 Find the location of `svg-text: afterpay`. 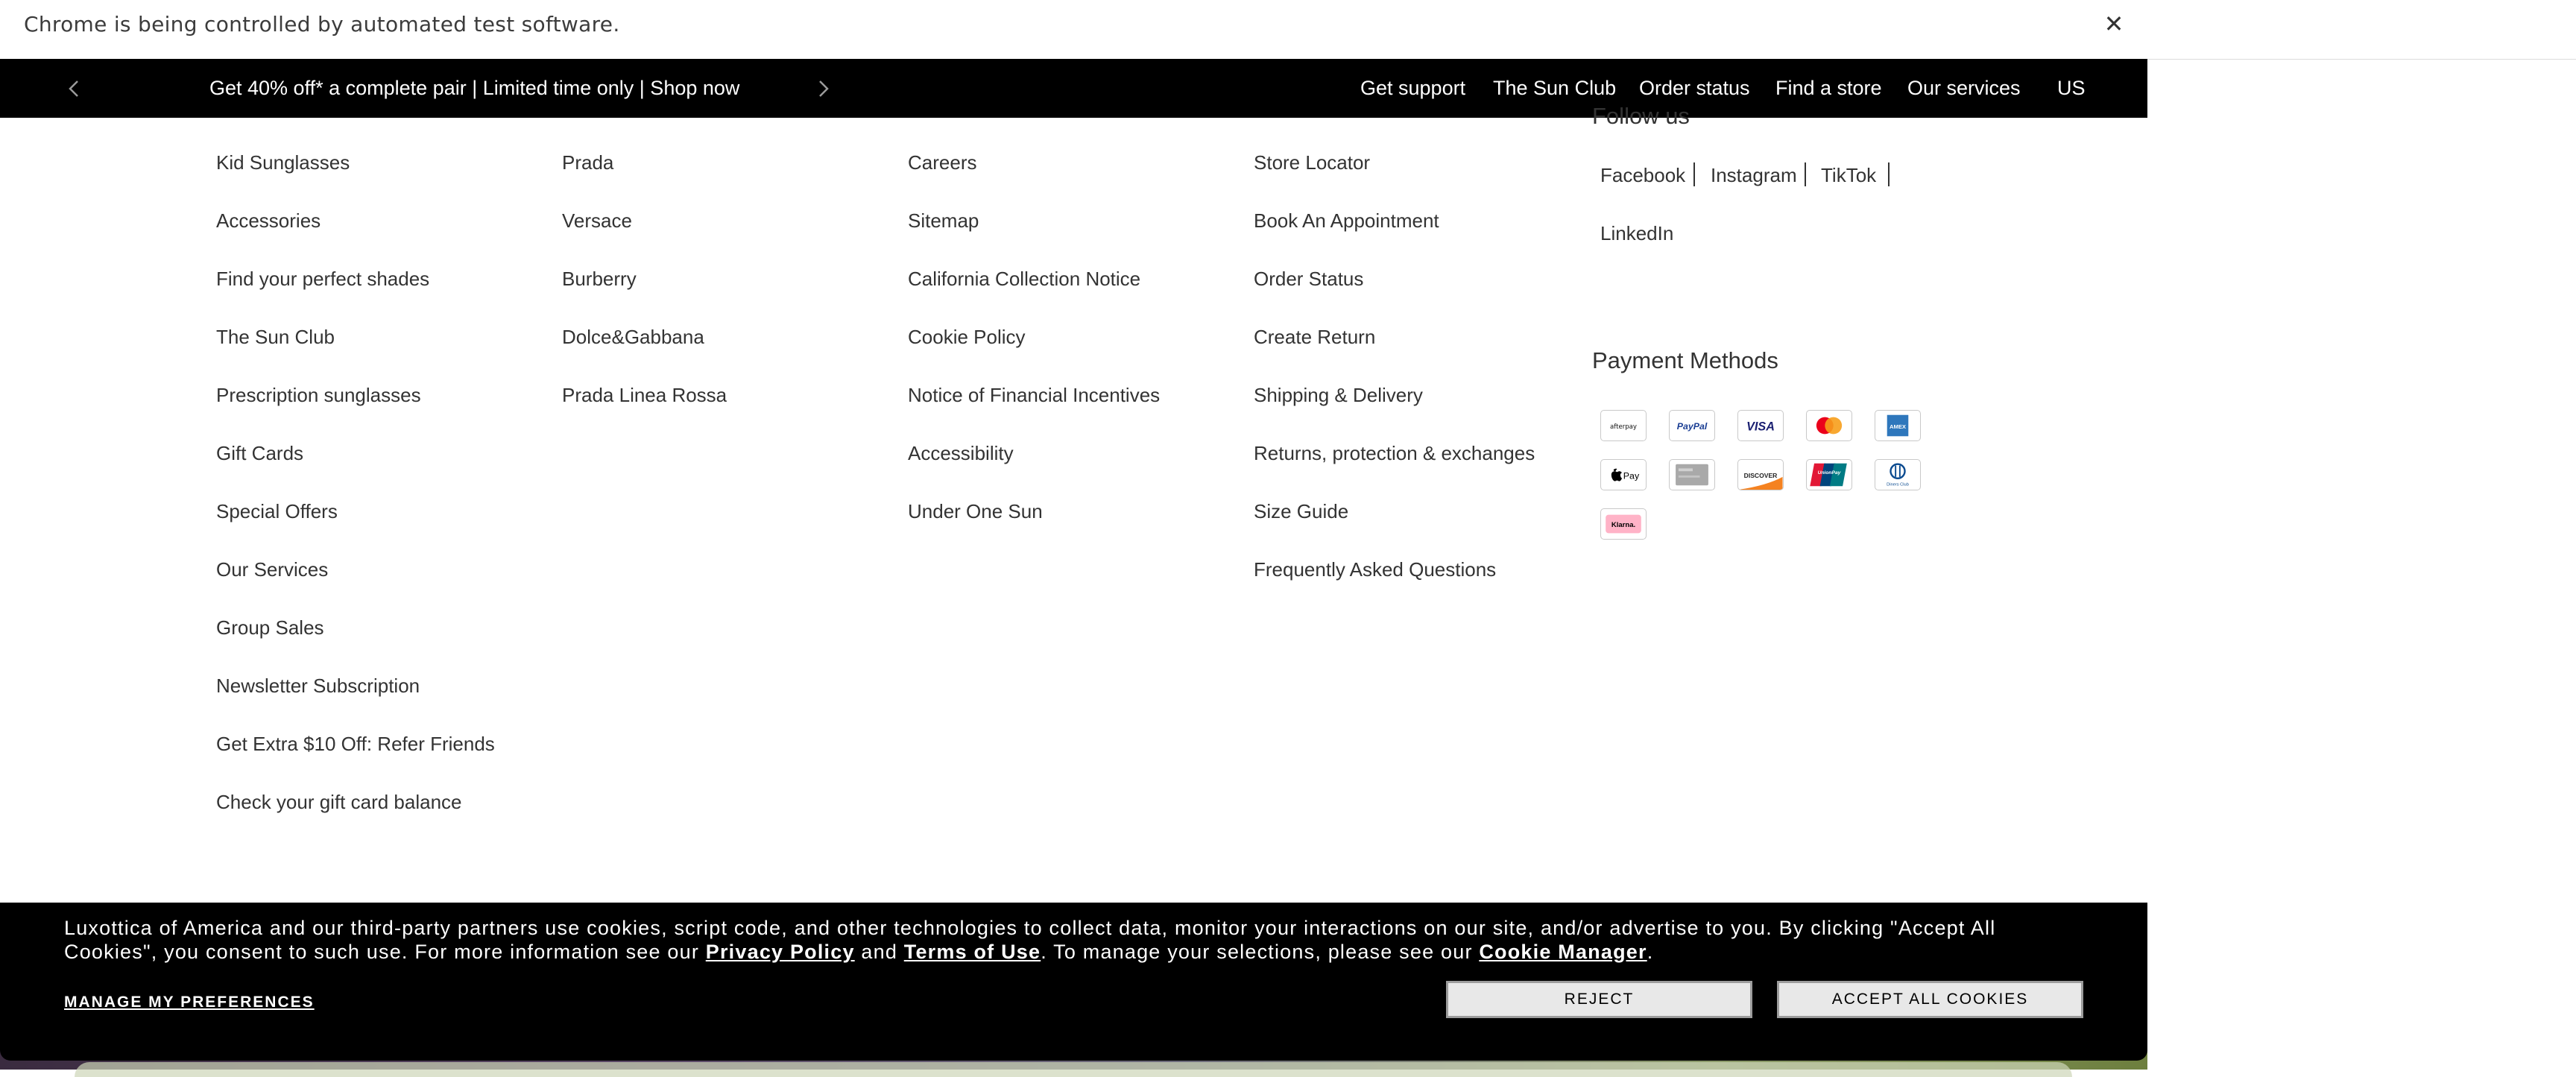

svg-text: afterpay is located at coordinates (1623, 427).